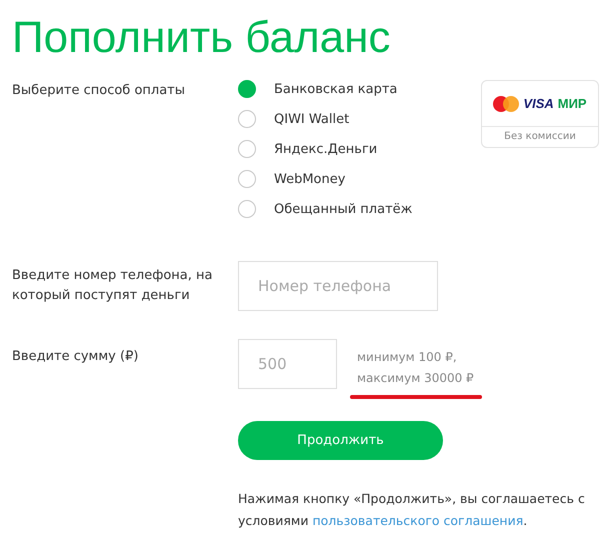 This screenshot has width=614, height=545. Describe the element at coordinates (359, 119) in the screenshot. I see `radio-option: QIWI Wallet` at that location.